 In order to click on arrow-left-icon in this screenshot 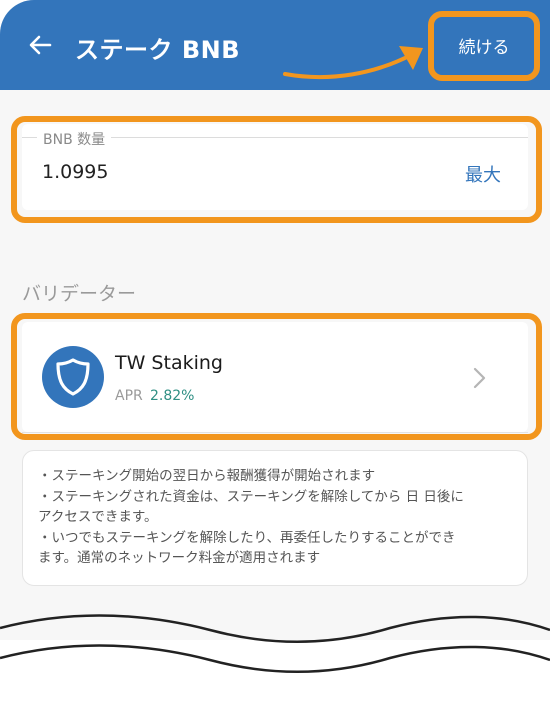, I will do `click(40, 45)`.